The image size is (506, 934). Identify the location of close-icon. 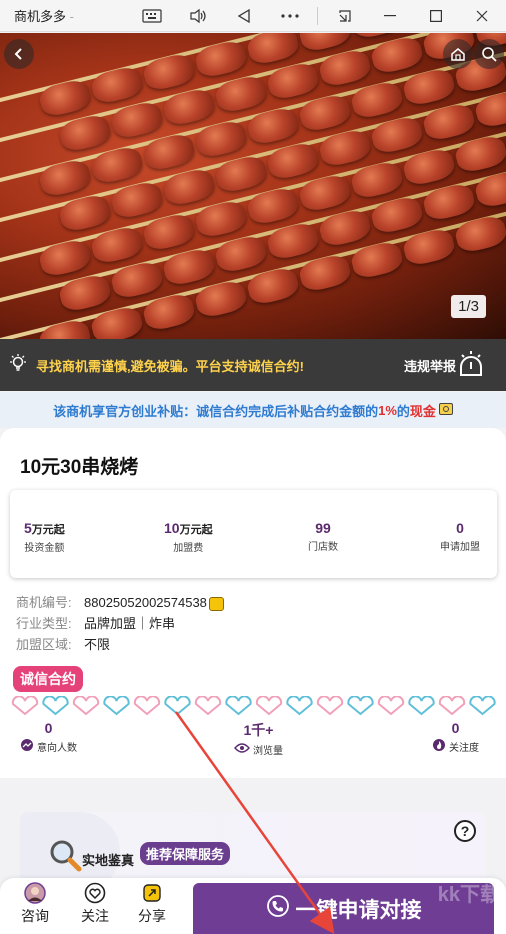
(482, 16).